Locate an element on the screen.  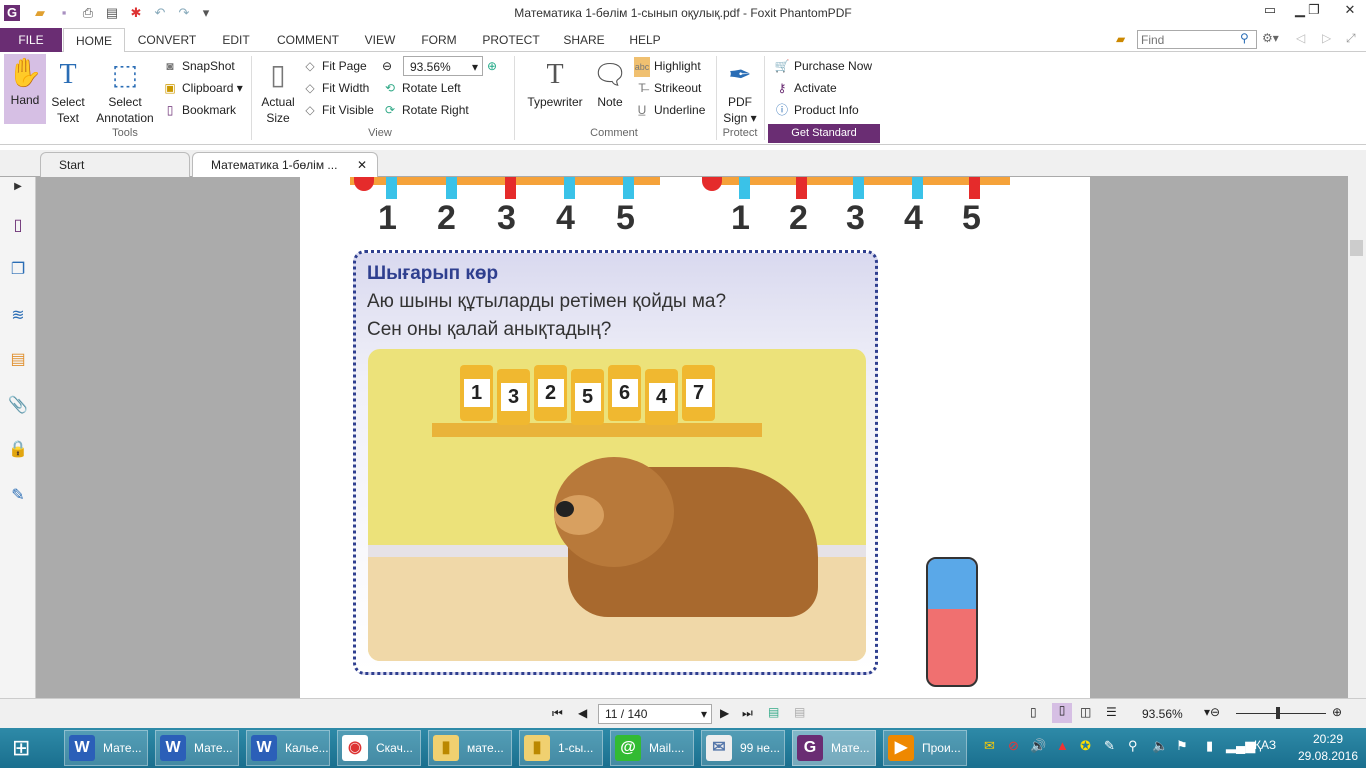
start-button: ⊞ is located at coordinates (26, 748).